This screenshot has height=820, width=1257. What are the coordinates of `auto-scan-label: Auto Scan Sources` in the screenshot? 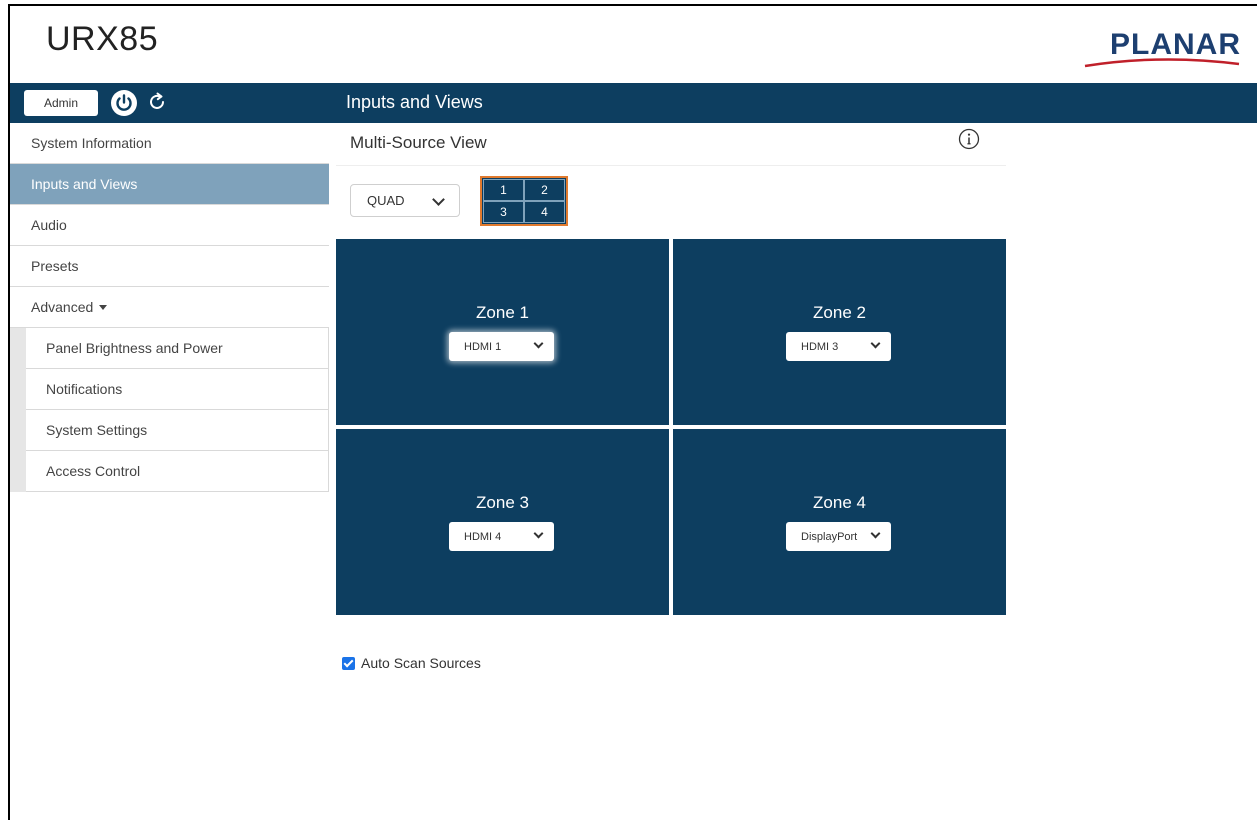 It's located at (421, 663).